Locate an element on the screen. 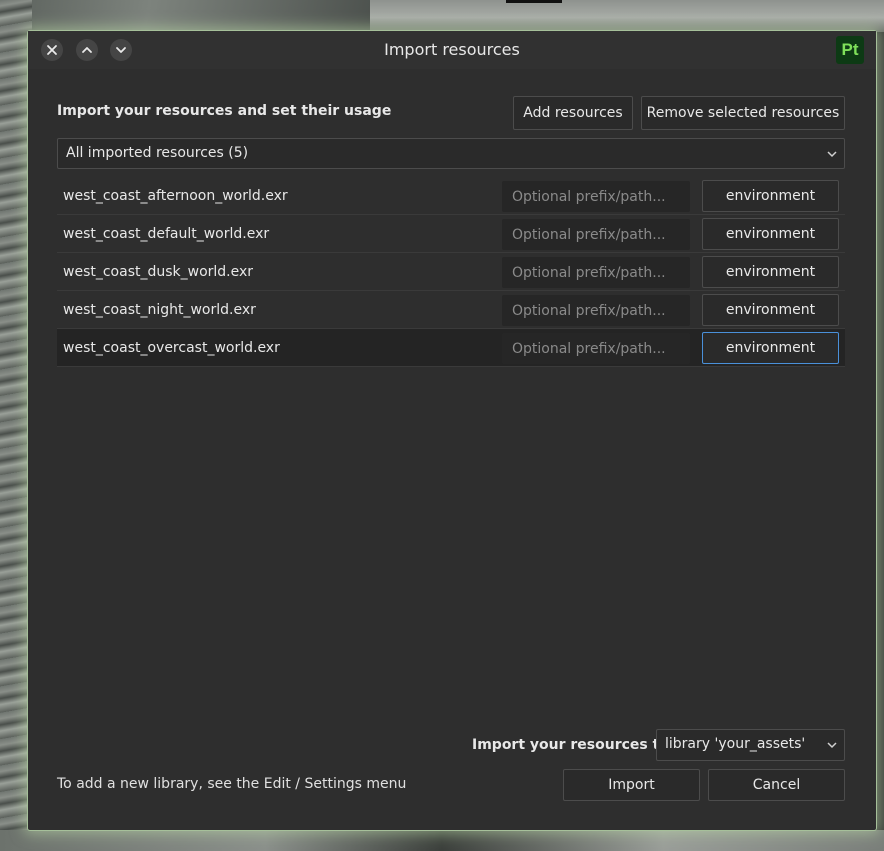  background-desktop-bottom is located at coordinates (442, 840).